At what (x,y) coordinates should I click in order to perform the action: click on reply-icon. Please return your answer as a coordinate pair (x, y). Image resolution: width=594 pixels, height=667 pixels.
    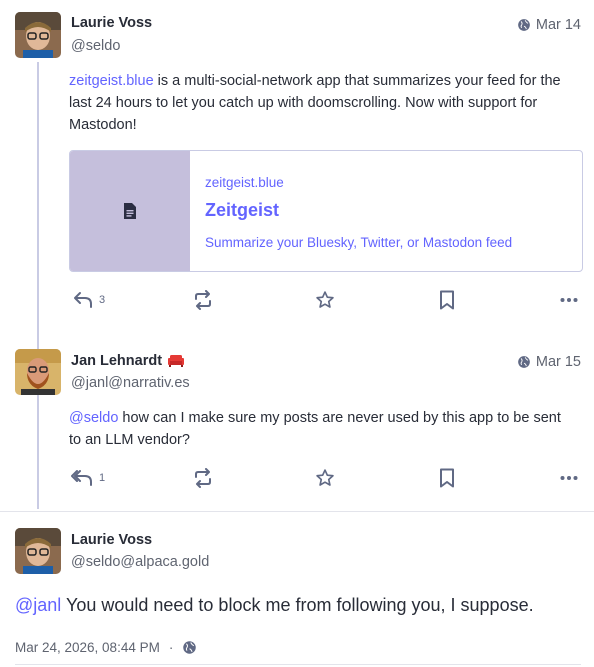
    Looking at the image, I should click on (83, 300).